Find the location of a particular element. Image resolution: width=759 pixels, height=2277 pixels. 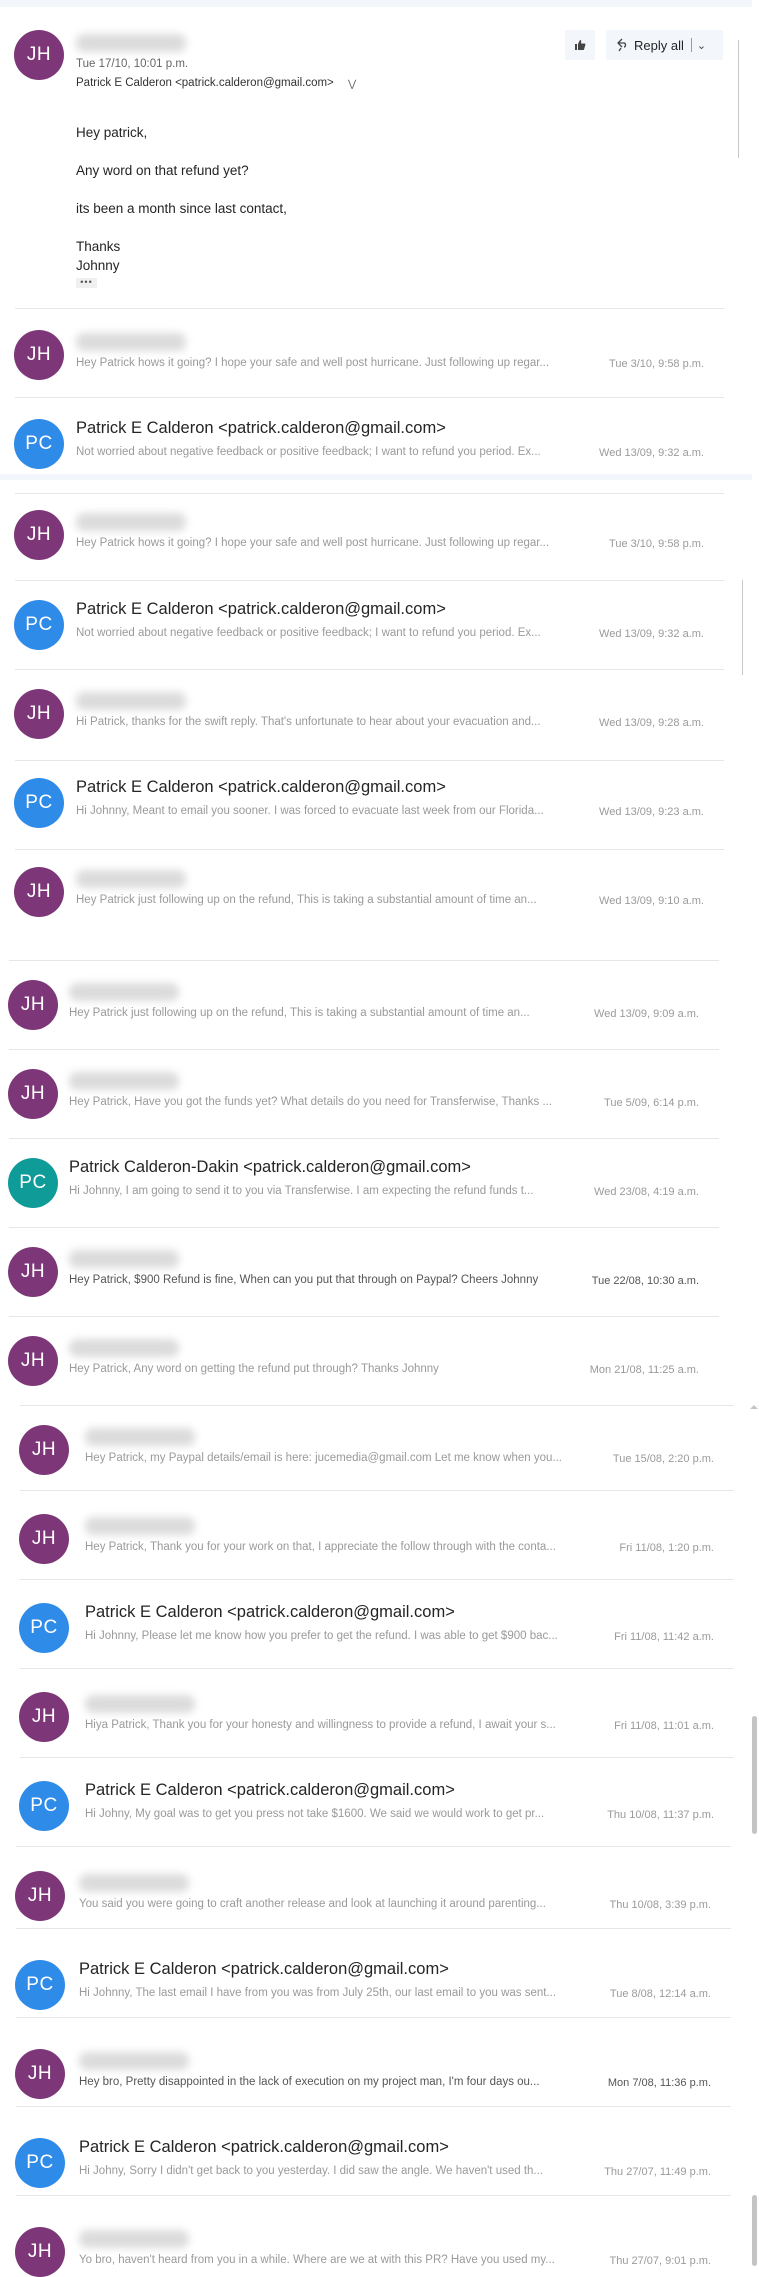

scroll-up-icon is located at coordinates (754, 1407).